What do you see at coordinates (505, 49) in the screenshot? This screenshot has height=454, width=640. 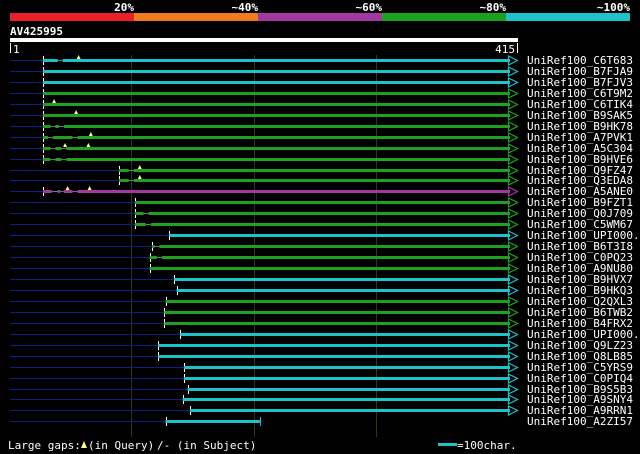 I see `query-end-label: 415` at bounding box center [505, 49].